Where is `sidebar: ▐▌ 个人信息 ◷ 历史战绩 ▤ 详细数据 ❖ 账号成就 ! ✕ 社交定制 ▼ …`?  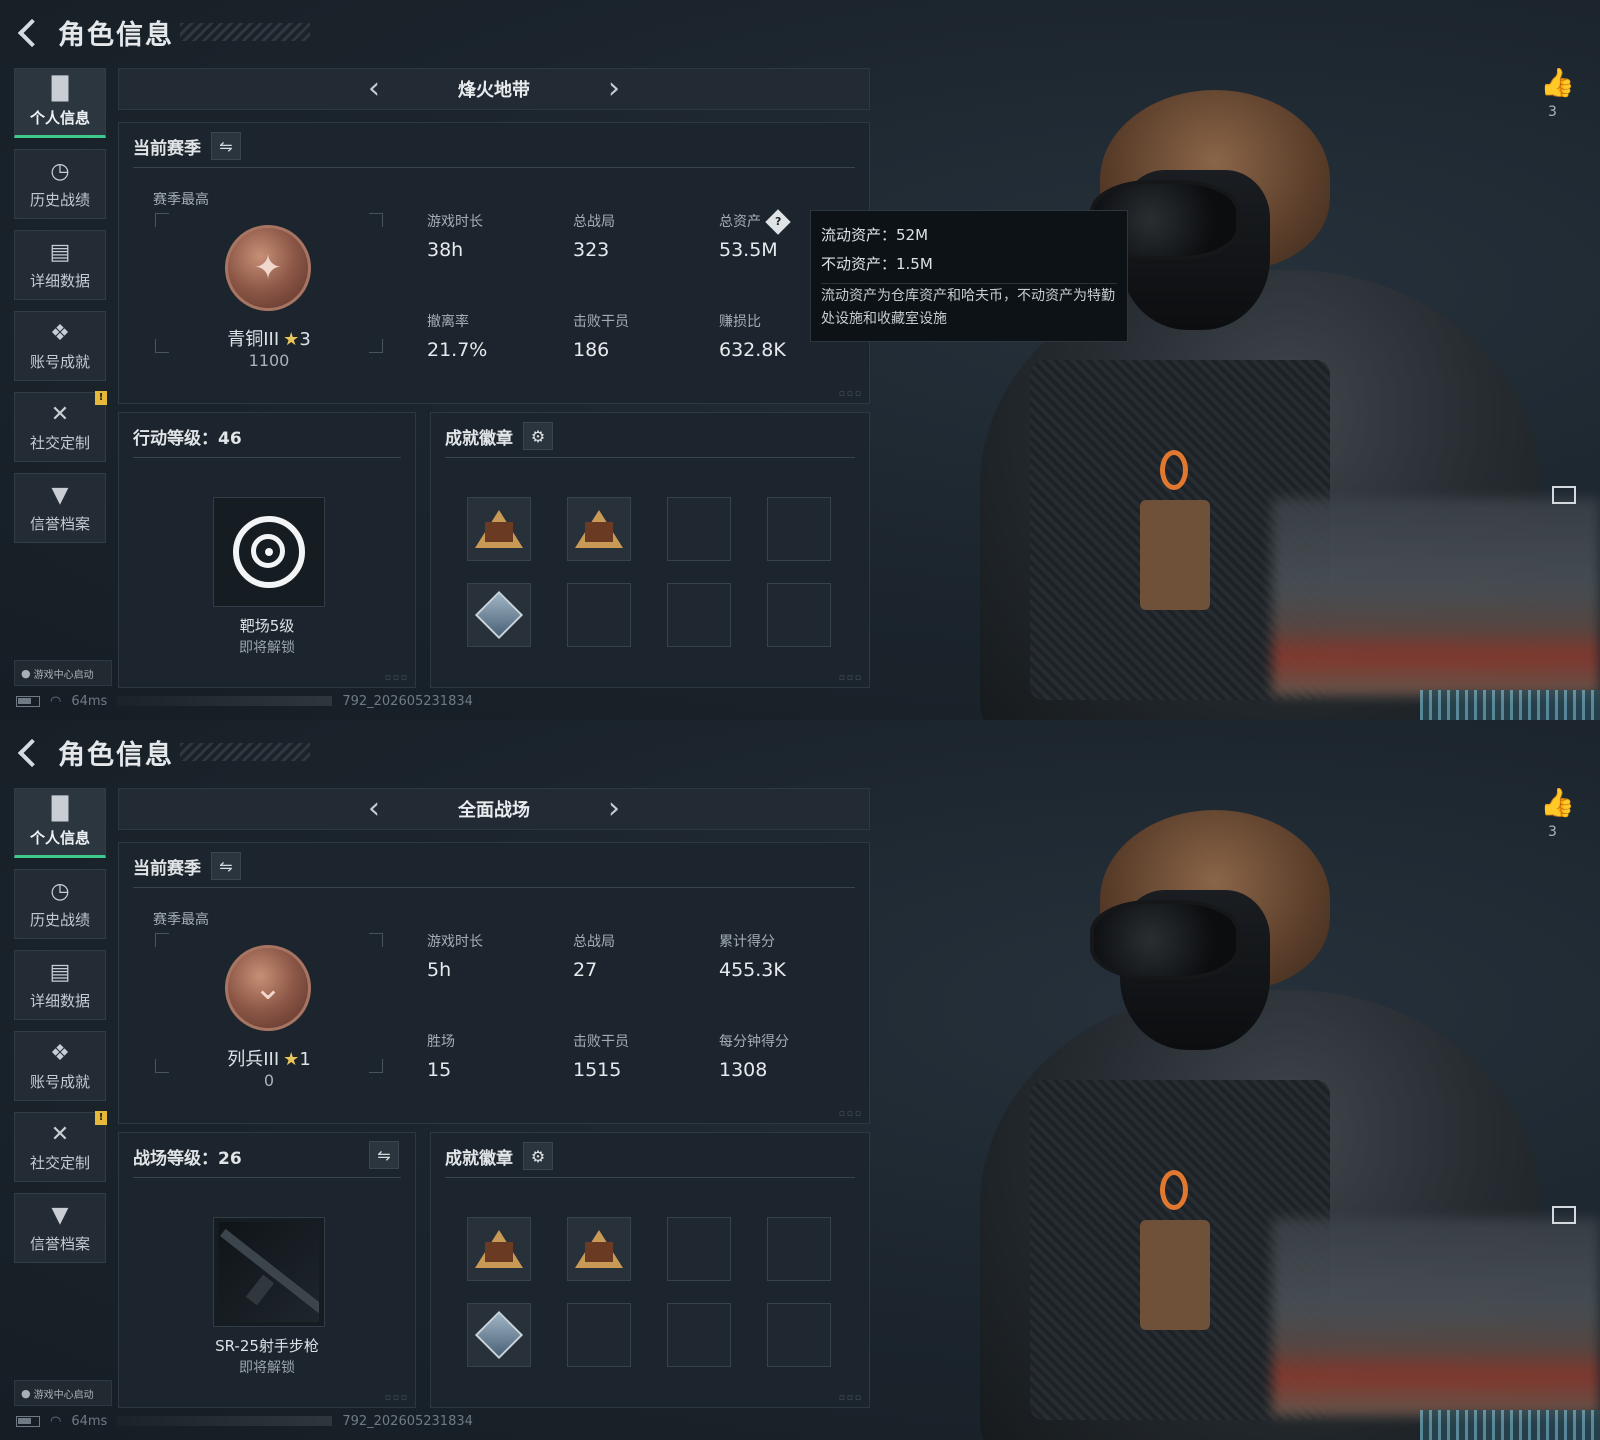 sidebar: ▐▌ 个人信息 ◷ 历史战绩 ▤ 详细数据 ❖ 账号成就 ! ✕ 社交定制 ▼ … is located at coordinates (60, 311).